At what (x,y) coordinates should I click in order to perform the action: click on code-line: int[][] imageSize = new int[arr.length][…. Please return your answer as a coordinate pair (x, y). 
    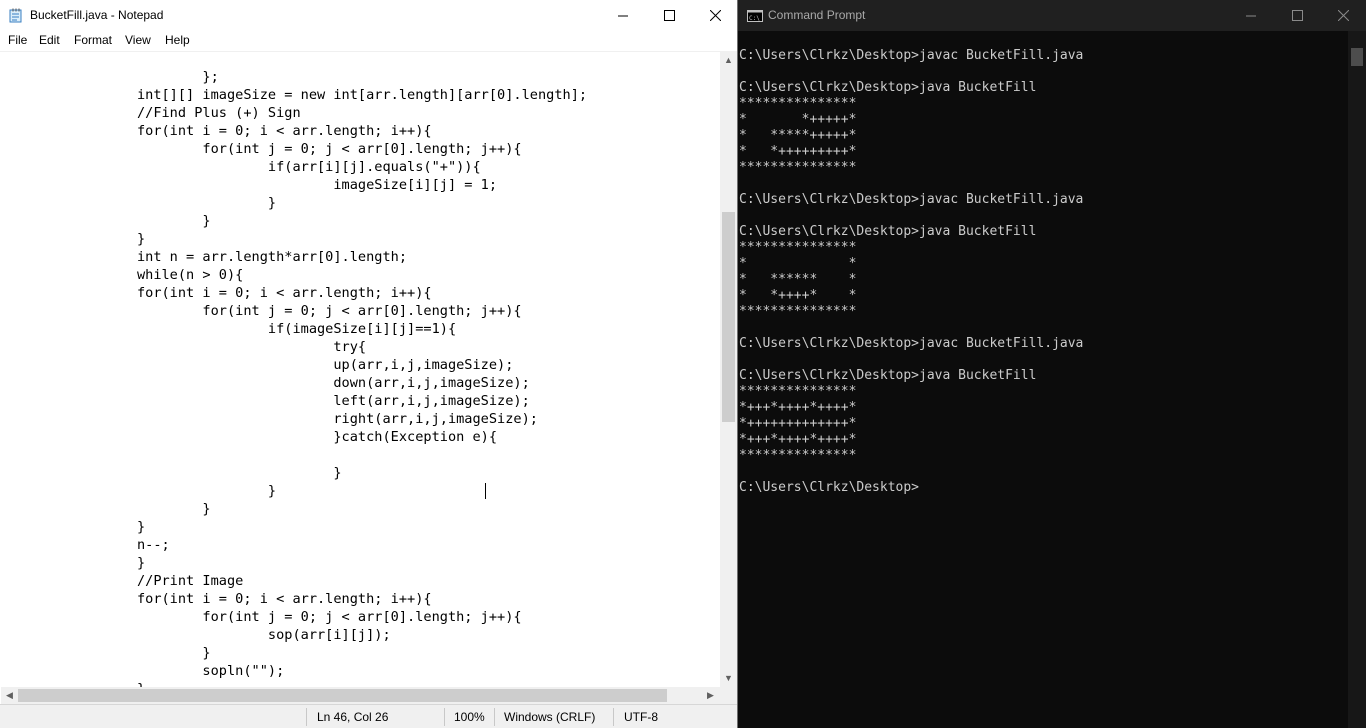
    Looking at the image, I should click on (297, 95).